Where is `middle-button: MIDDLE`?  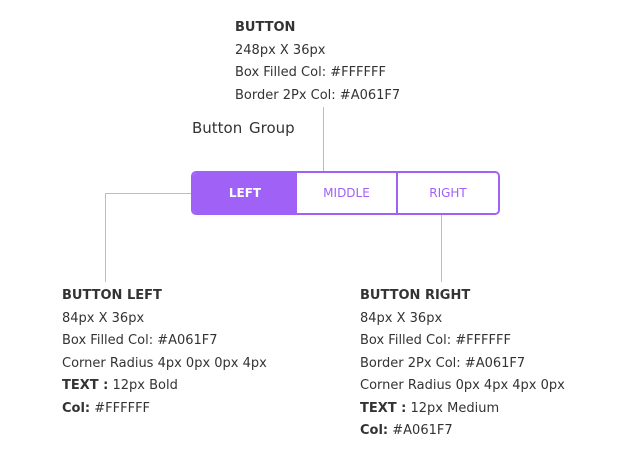 middle-button: MIDDLE is located at coordinates (347, 193).